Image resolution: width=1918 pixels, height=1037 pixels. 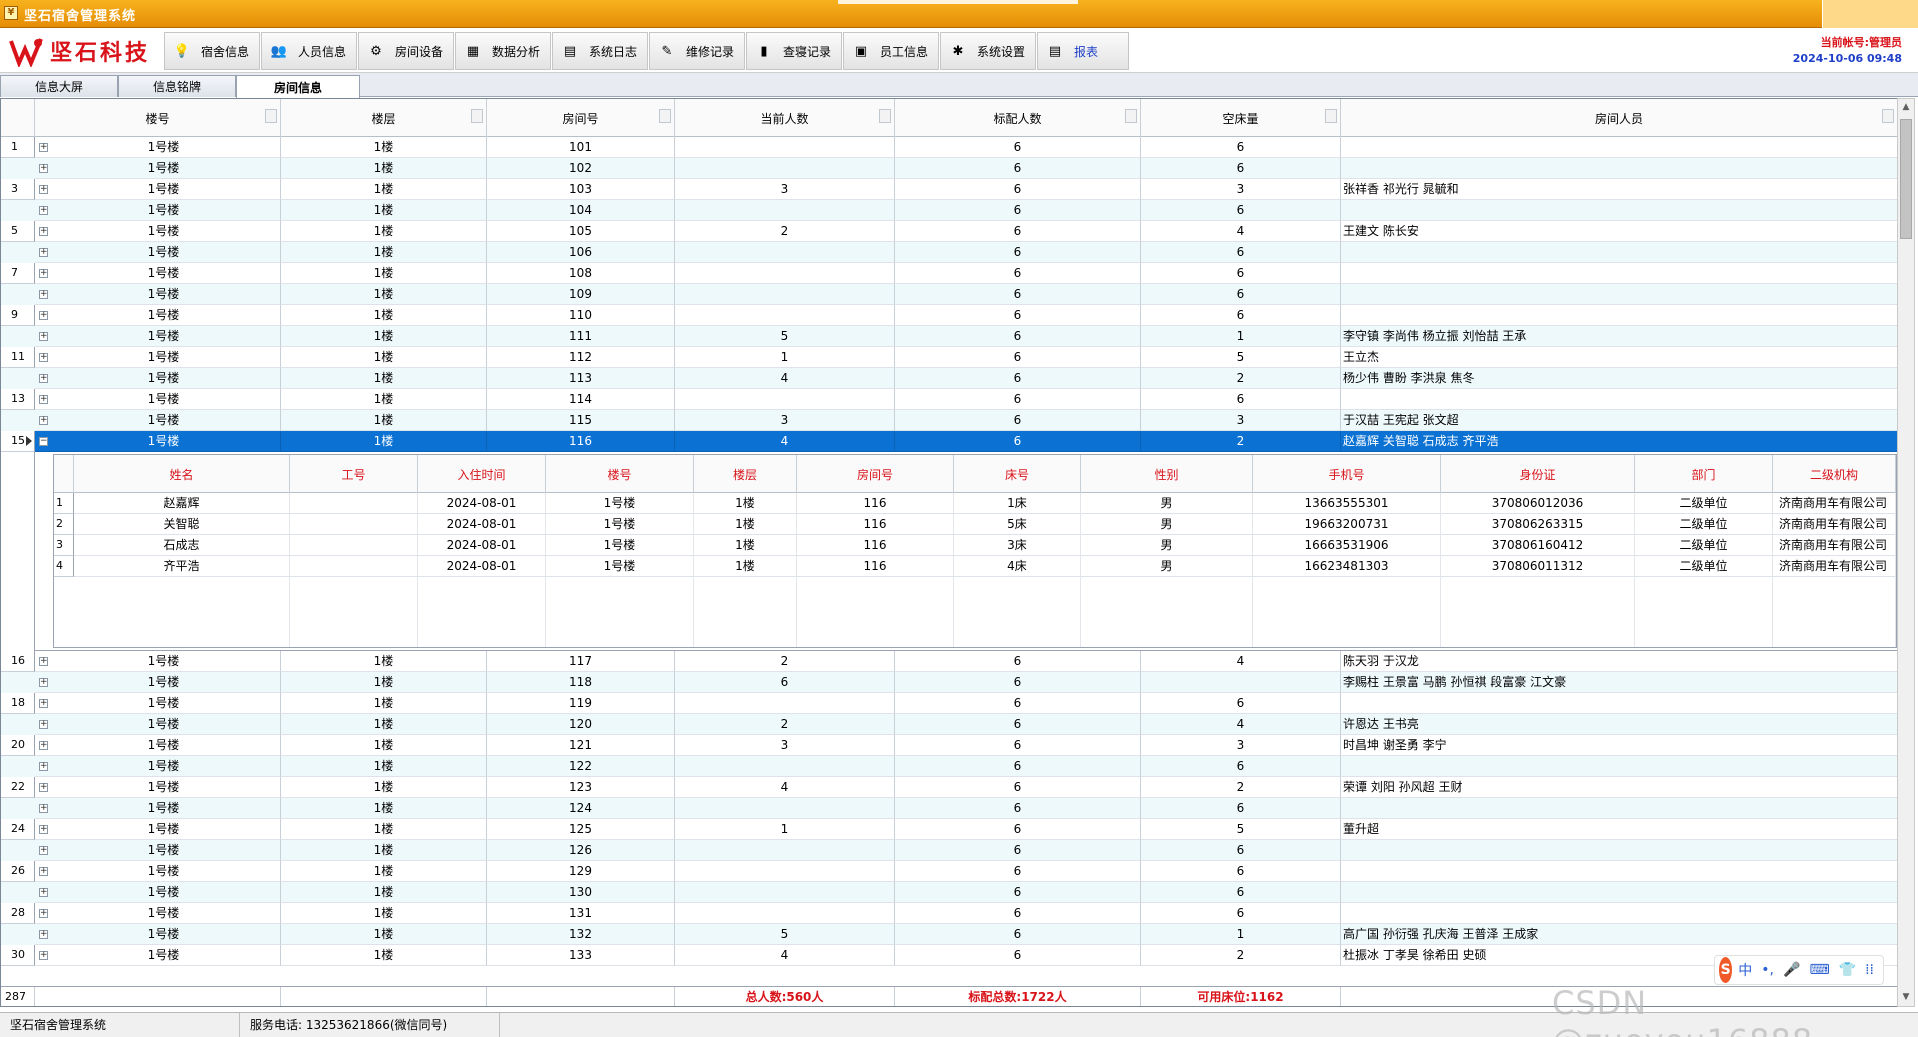 I want to click on vertical-scrollbar: ▲ ▼, so click(x=1906, y=552).